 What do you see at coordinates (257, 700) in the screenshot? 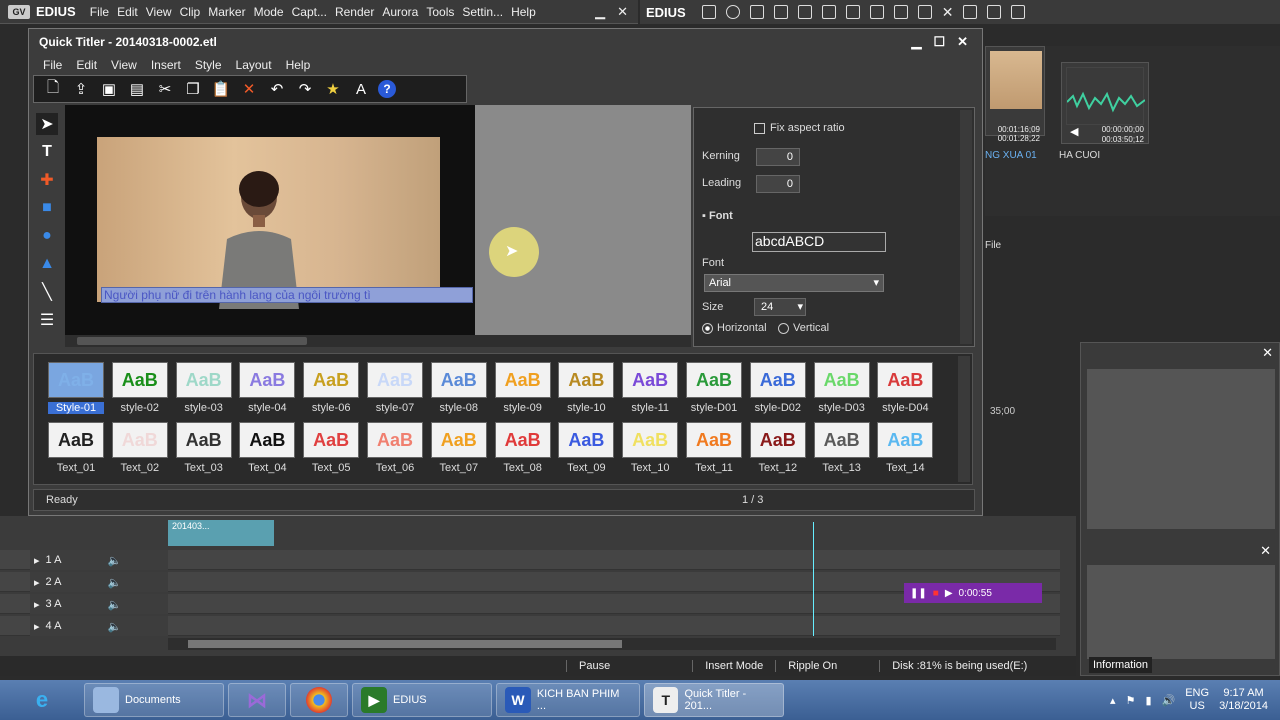
I see `task-visual-studio: ⋈` at bounding box center [257, 700].